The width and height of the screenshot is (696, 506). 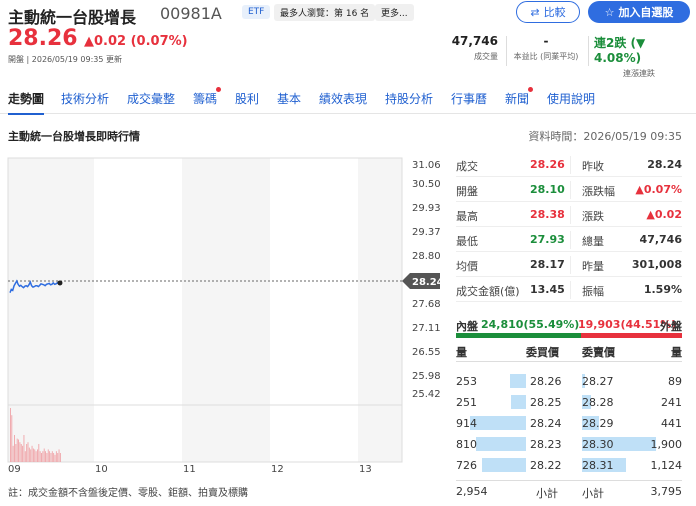 I want to click on bid-total: 2,954, so click(x=472, y=491).